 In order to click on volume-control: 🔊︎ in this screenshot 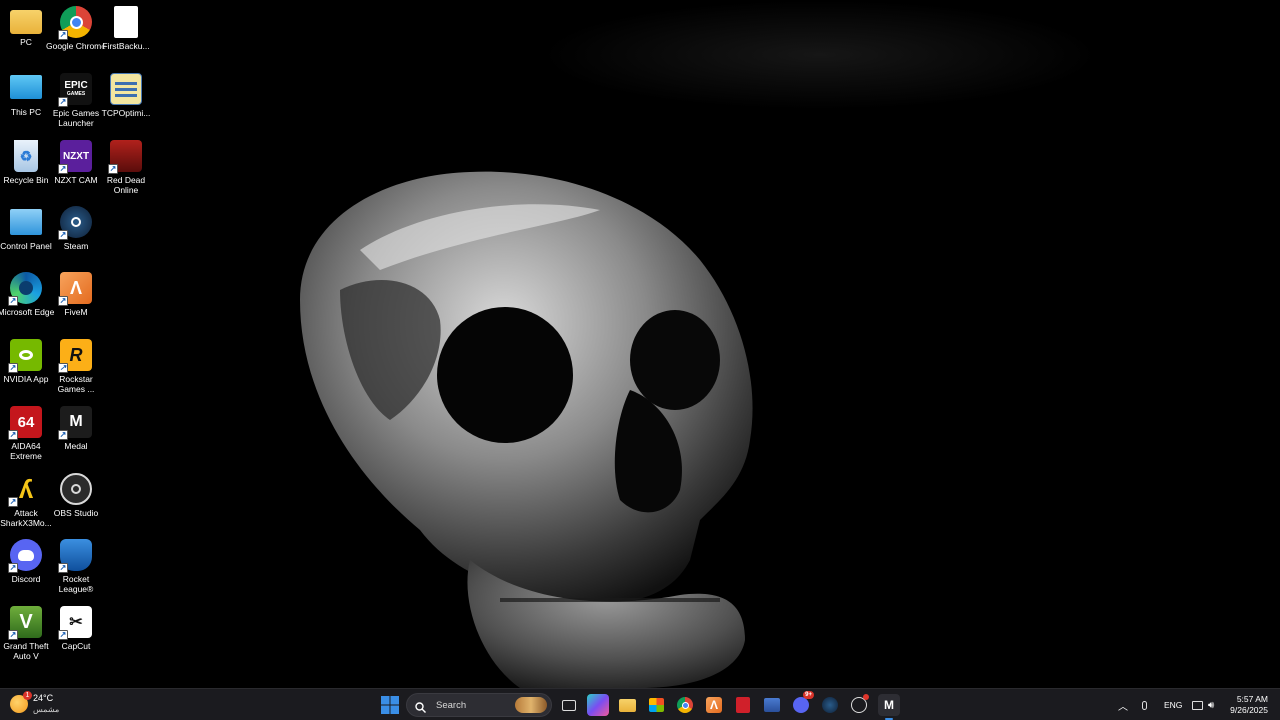, I will do `click(1211, 704)`.